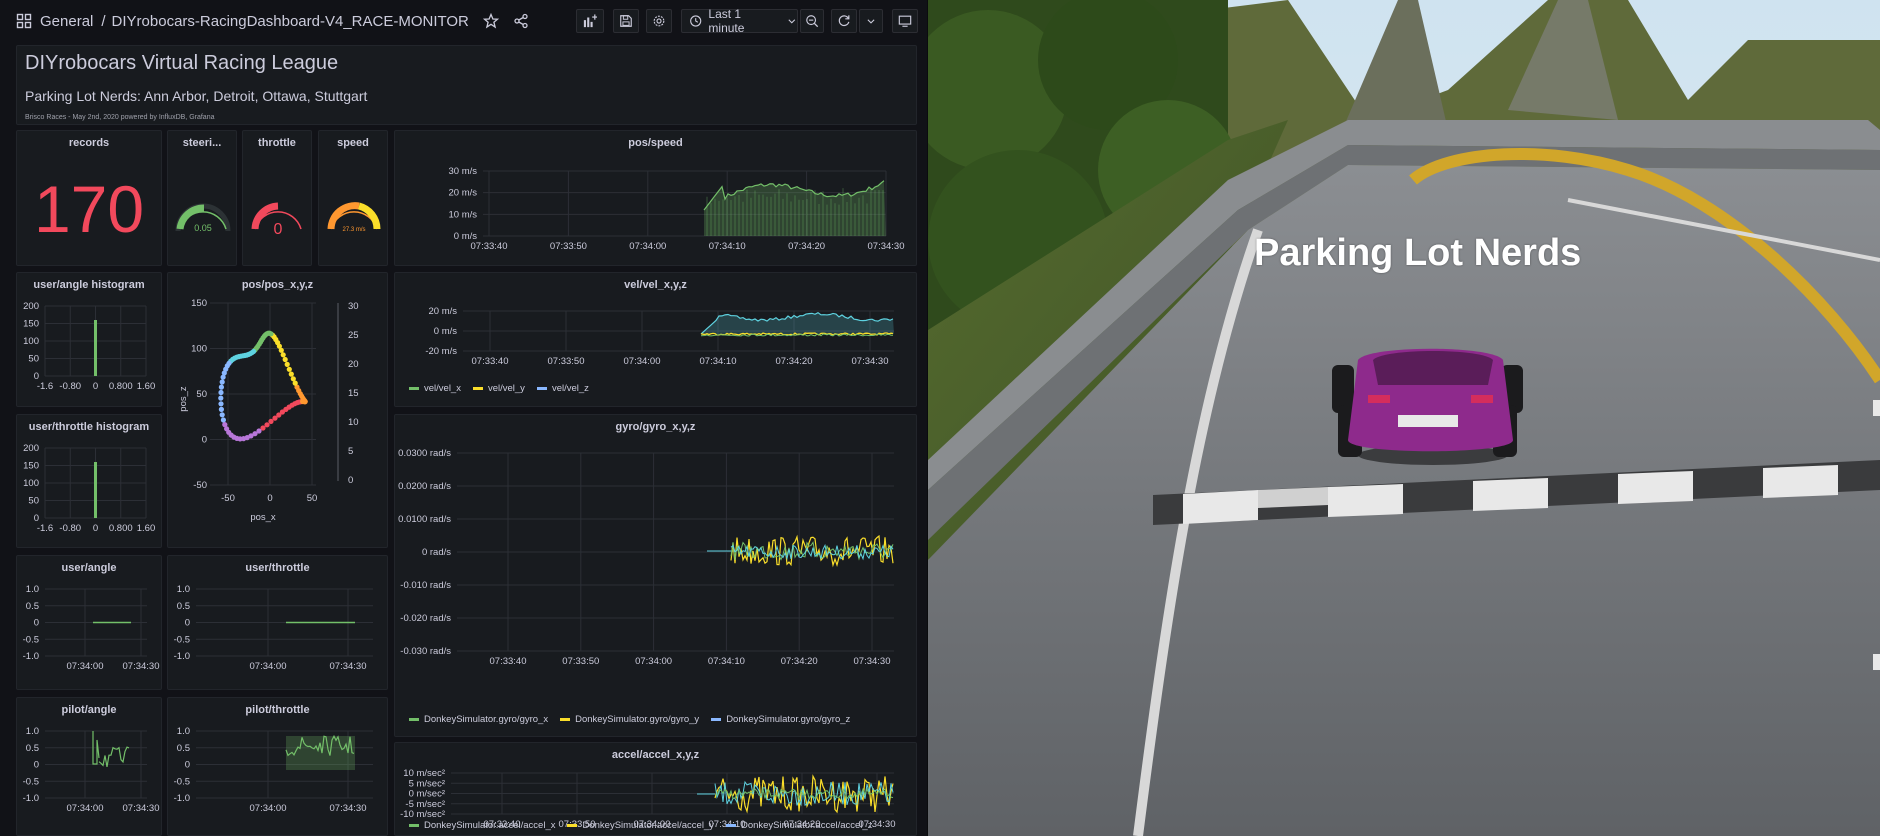 The width and height of the screenshot is (1880, 836). Describe the element at coordinates (798, 825) in the screenshot. I see `legend-item: DonkeySimulator.accel/accel_z` at that location.